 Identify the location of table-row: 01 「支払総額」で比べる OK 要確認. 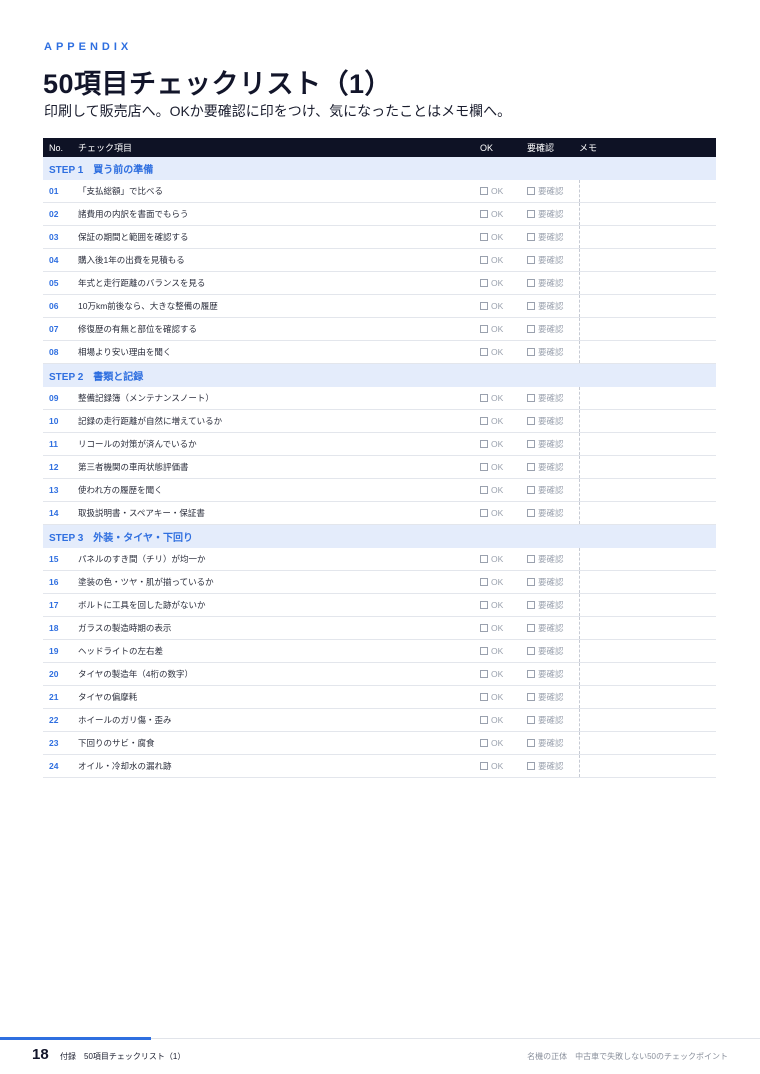
(379, 191).